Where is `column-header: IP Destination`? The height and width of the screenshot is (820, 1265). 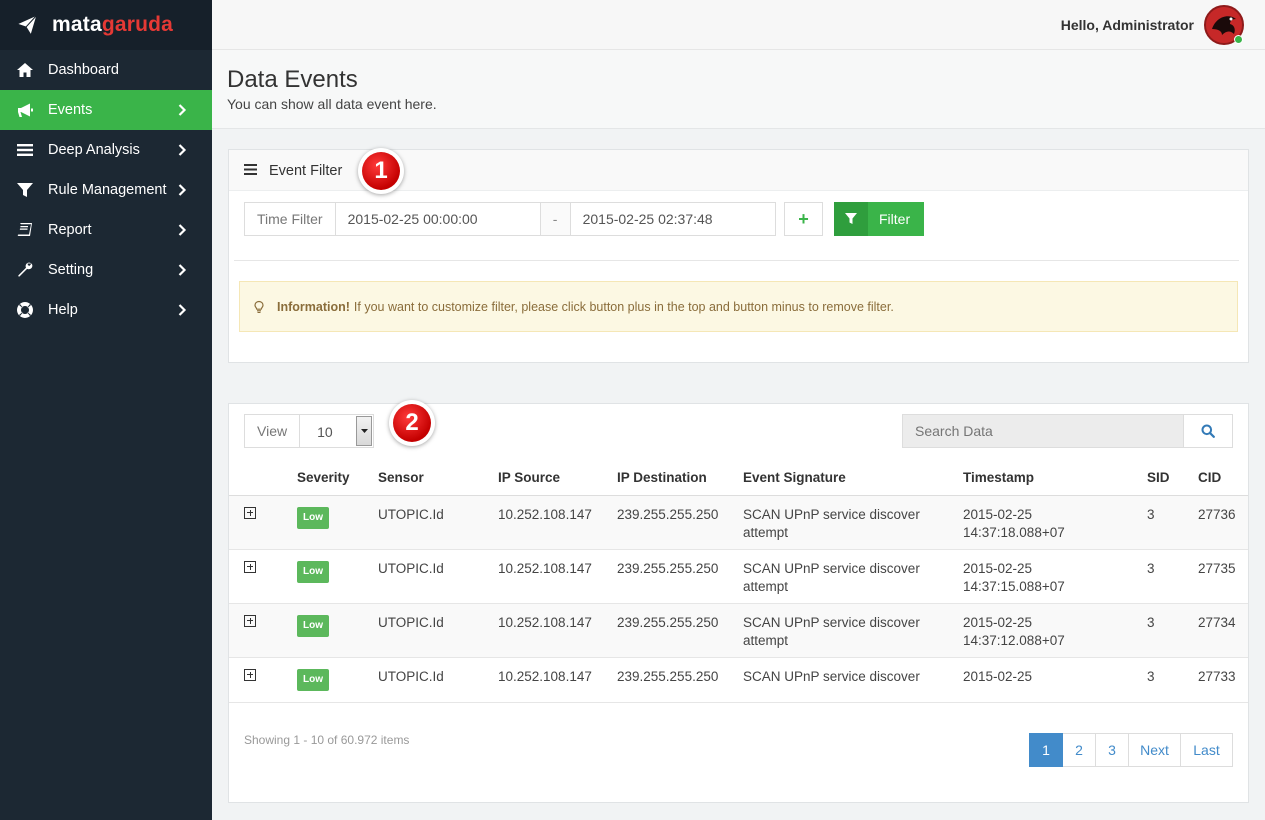
column-header: IP Destination is located at coordinates (680, 478).